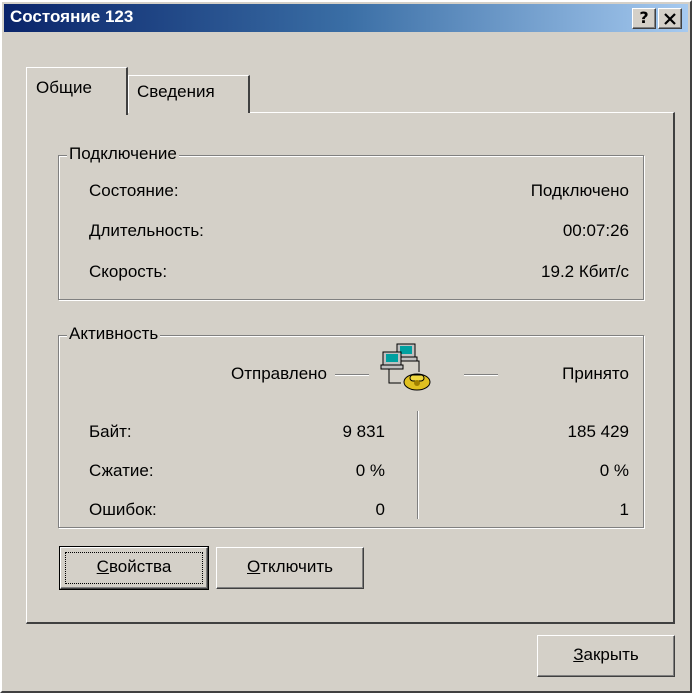 Image resolution: width=692 pixels, height=693 pixels. Describe the element at coordinates (72, 16) in the screenshot. I see `window-title: Состояние 123` at that location.